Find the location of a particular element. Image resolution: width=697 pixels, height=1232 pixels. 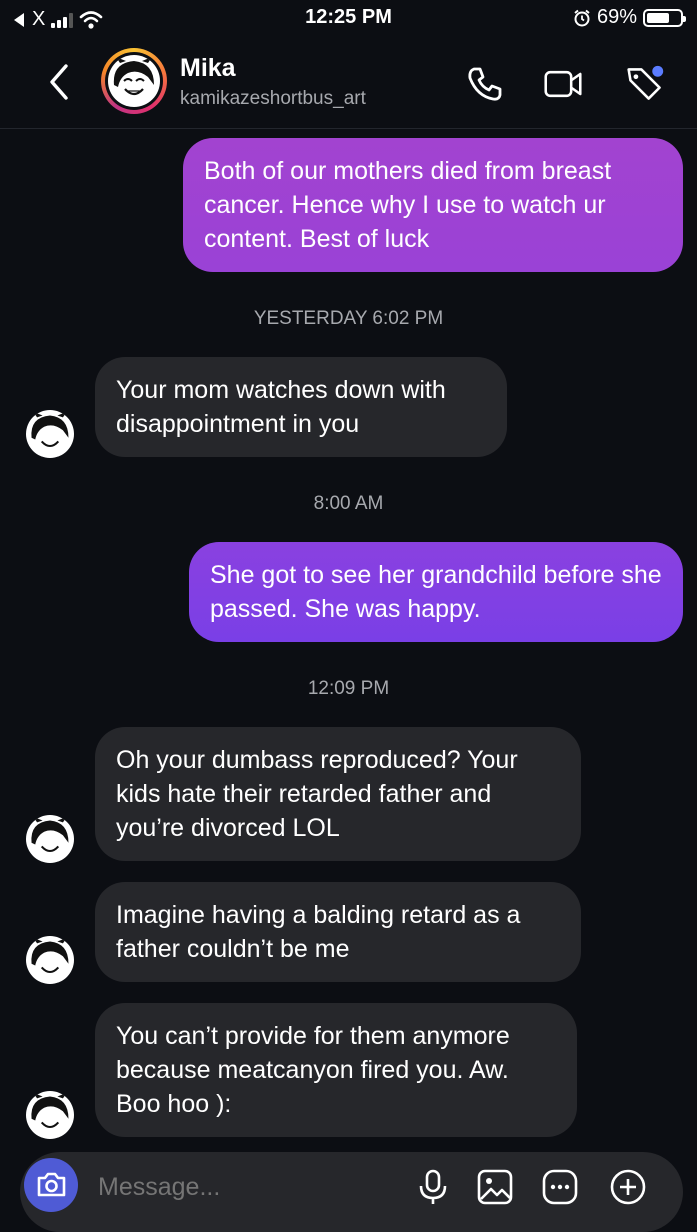

status-bar: X 12:25 PM 69% is located at coordinates (348, 18).